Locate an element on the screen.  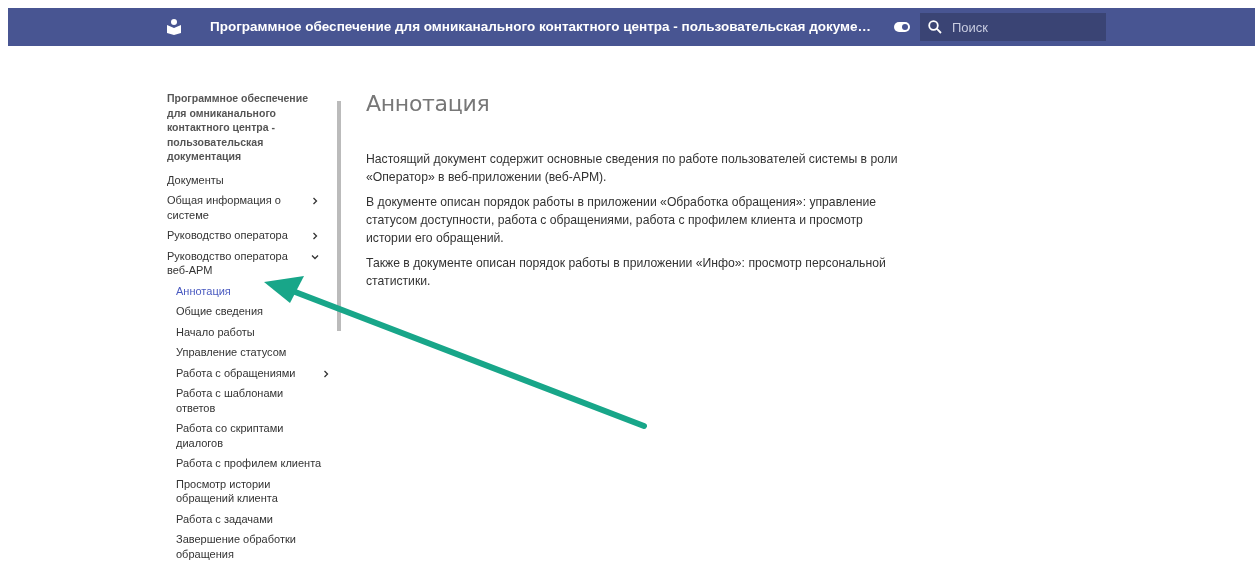
nav-item: Работа с шаблонами ответов is located at coordinates (256, 400).